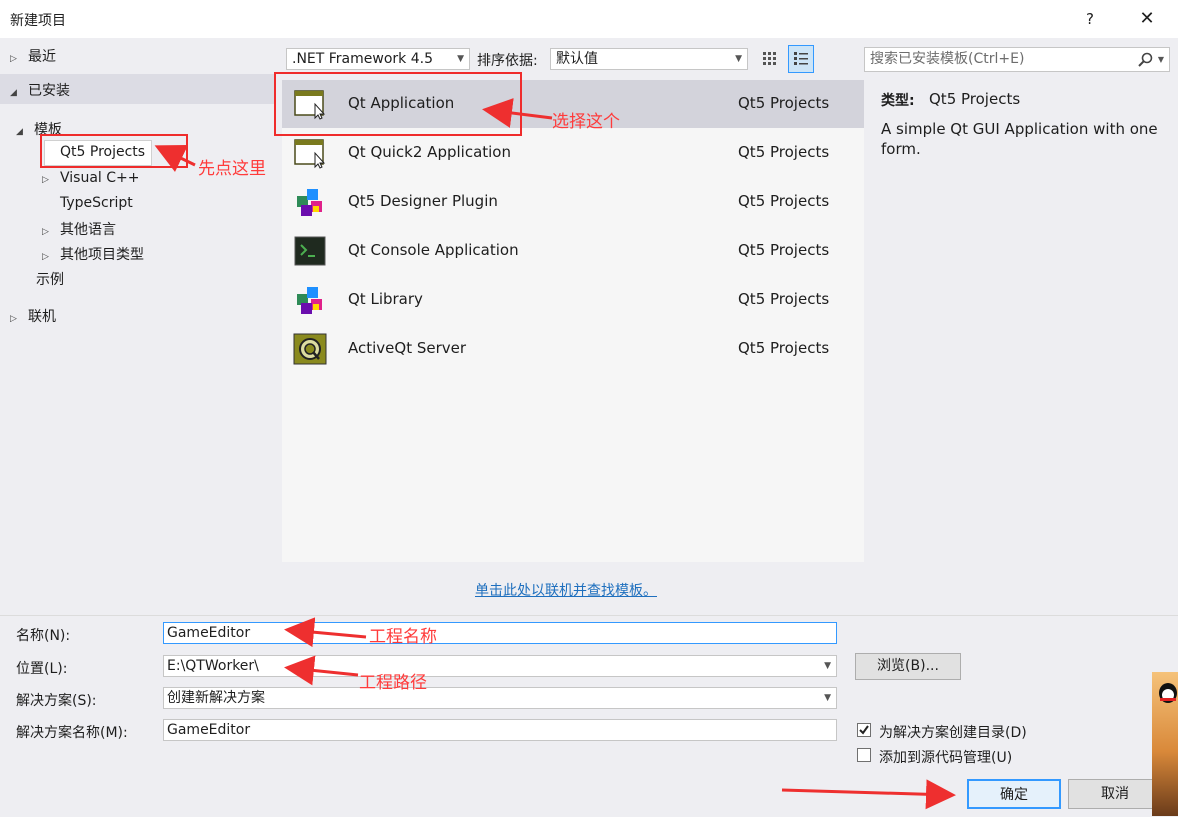  What do you see at coordinates (325, 632) in the screenshot?
I see `arrow-project-name` at bounding box center [325, 632].